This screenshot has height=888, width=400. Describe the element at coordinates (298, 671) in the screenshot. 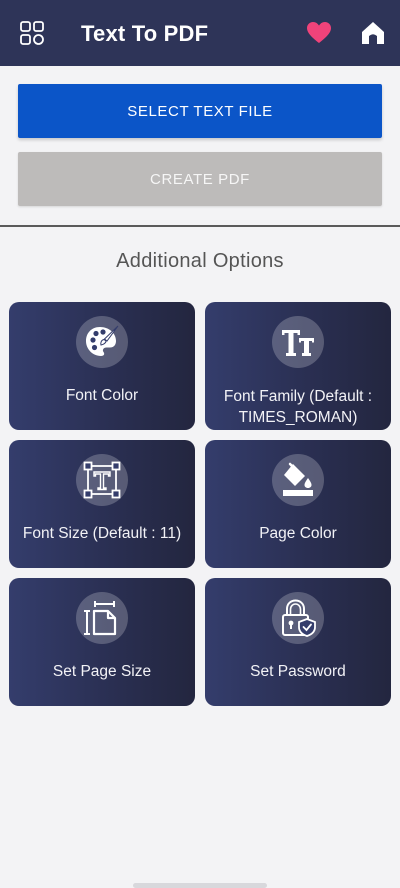

I see `set-password-label: Set Password` at that location.